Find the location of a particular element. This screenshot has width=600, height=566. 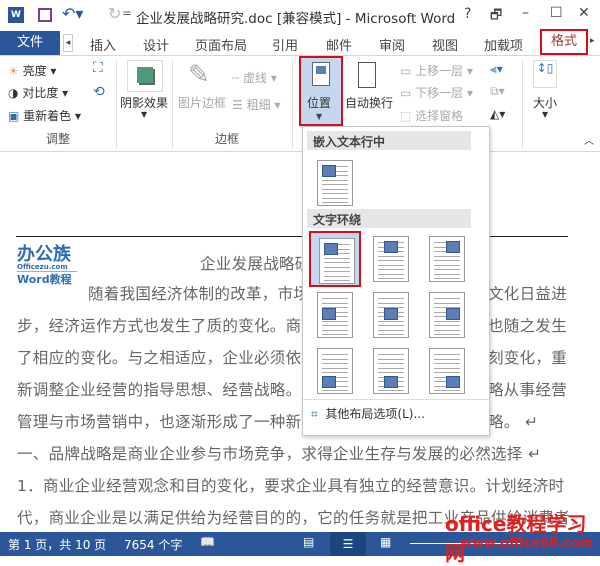

rotate-icon: ◭▾ is located at coordinates (497, 114).